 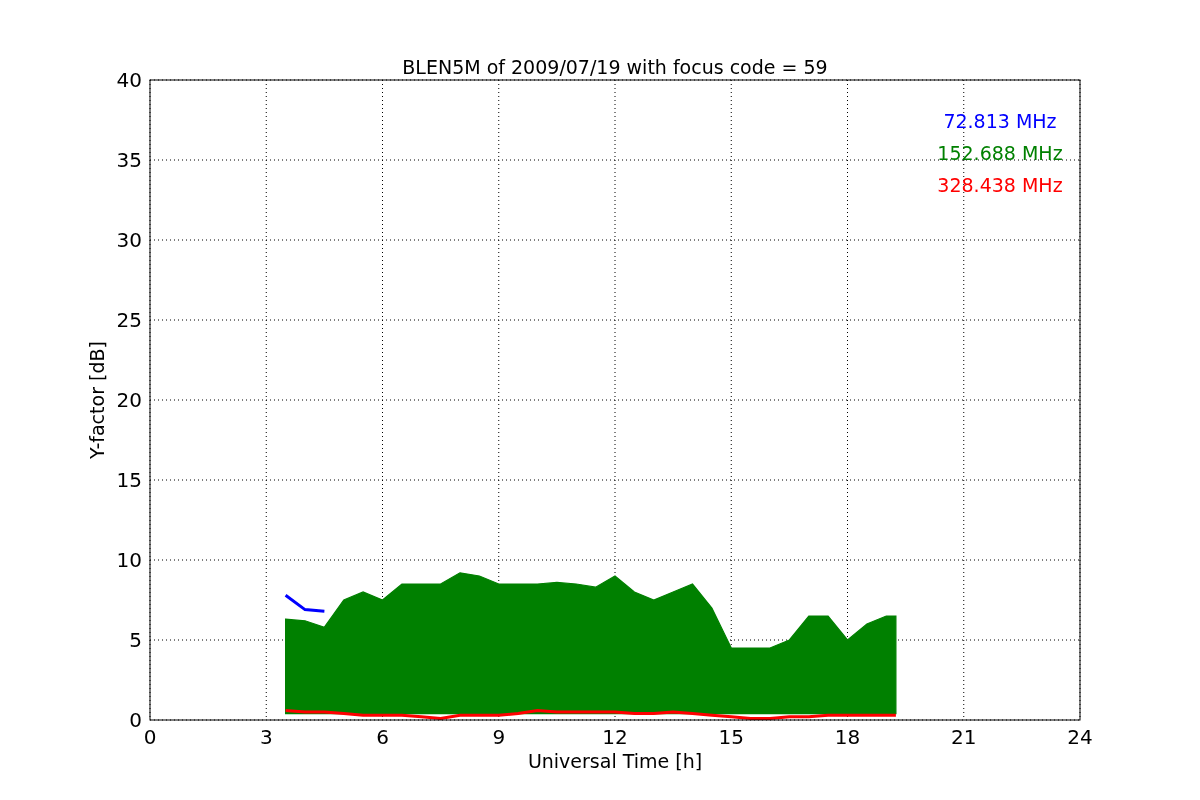 What do you see at coordinates (1080, 737) in the screenshot?
I see `x-tick-label: 24` at bounding box center [1080, 737].